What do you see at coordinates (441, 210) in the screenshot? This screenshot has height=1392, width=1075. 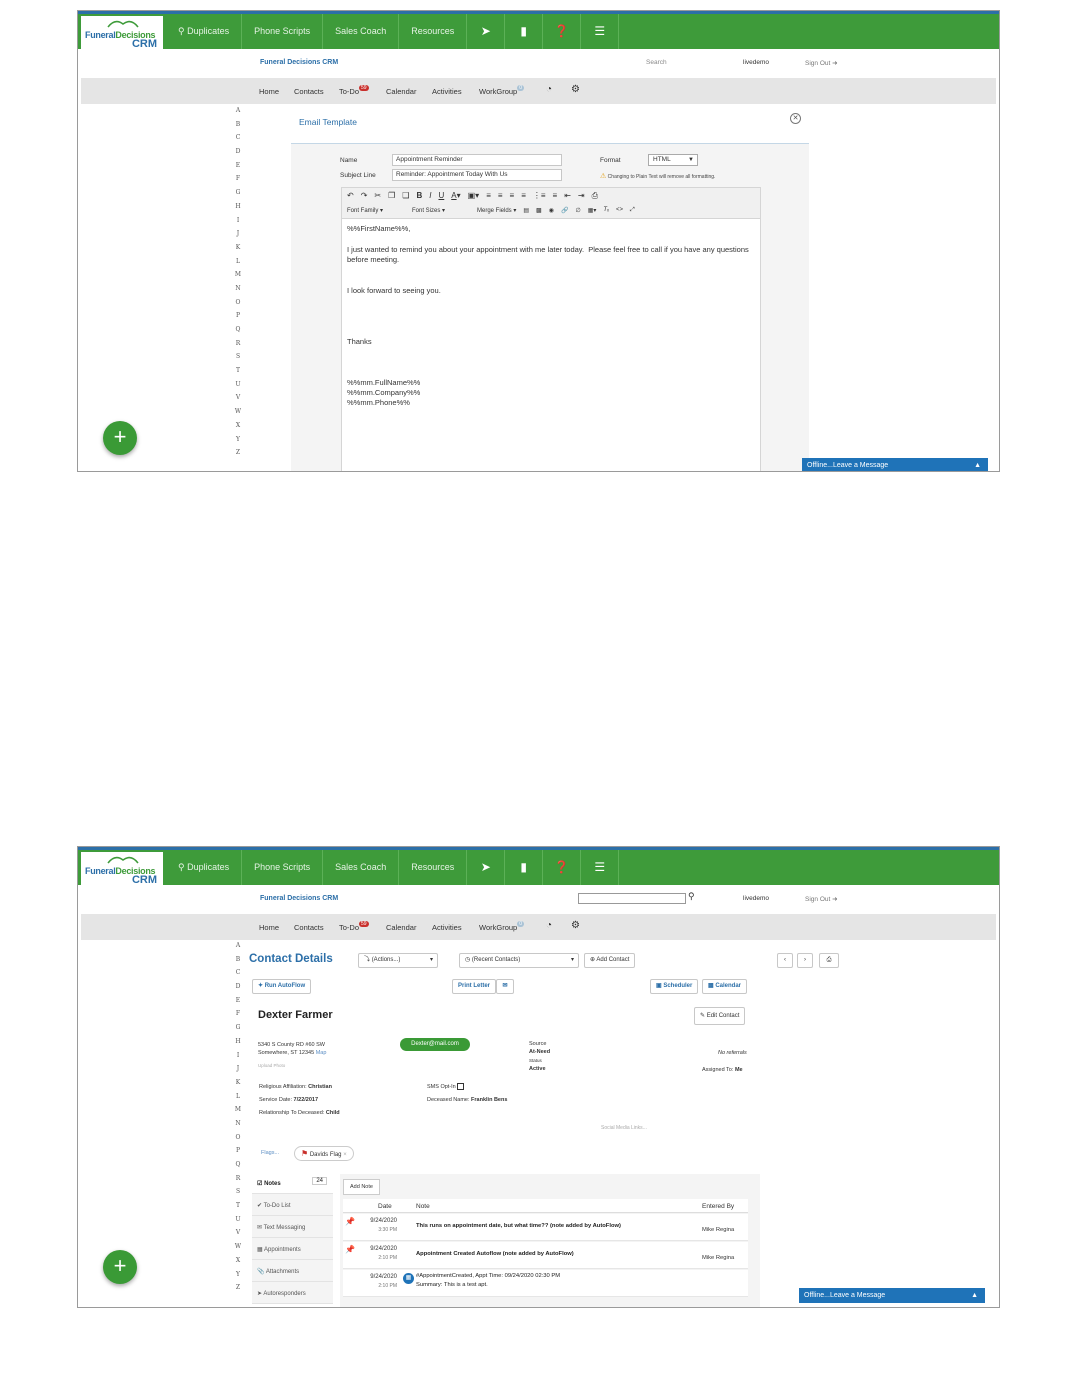 I see `font-size-select: Font Sizes ▾` at bounding box center [441, 210].